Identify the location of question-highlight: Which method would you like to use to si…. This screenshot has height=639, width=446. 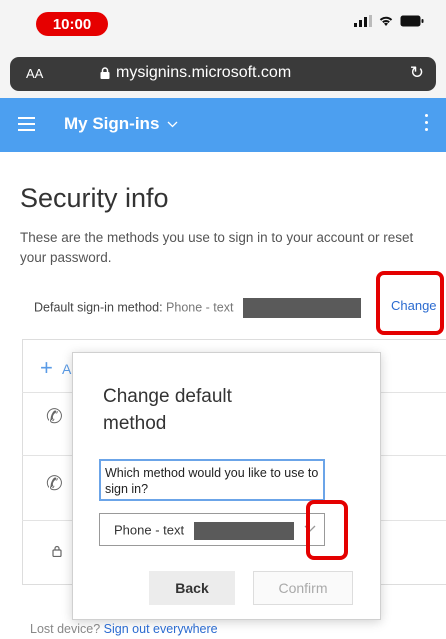
(212, 480).